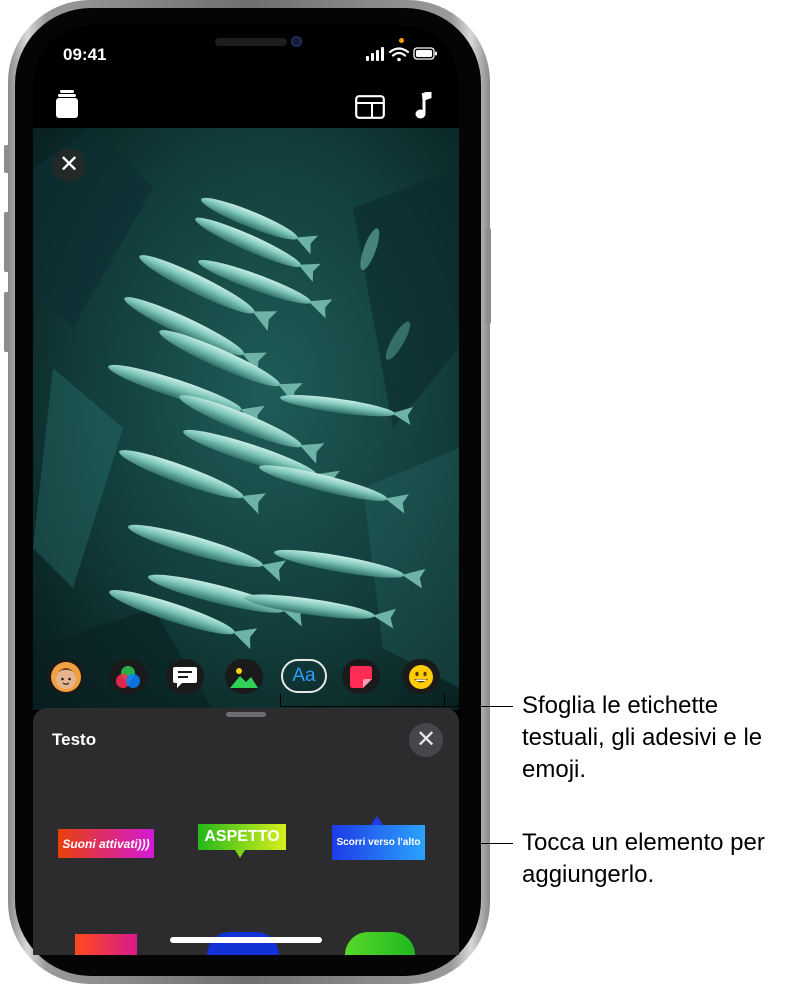 The image size is (785, 984). I want to click on text-labels-label: Aa, so click(304, 675).